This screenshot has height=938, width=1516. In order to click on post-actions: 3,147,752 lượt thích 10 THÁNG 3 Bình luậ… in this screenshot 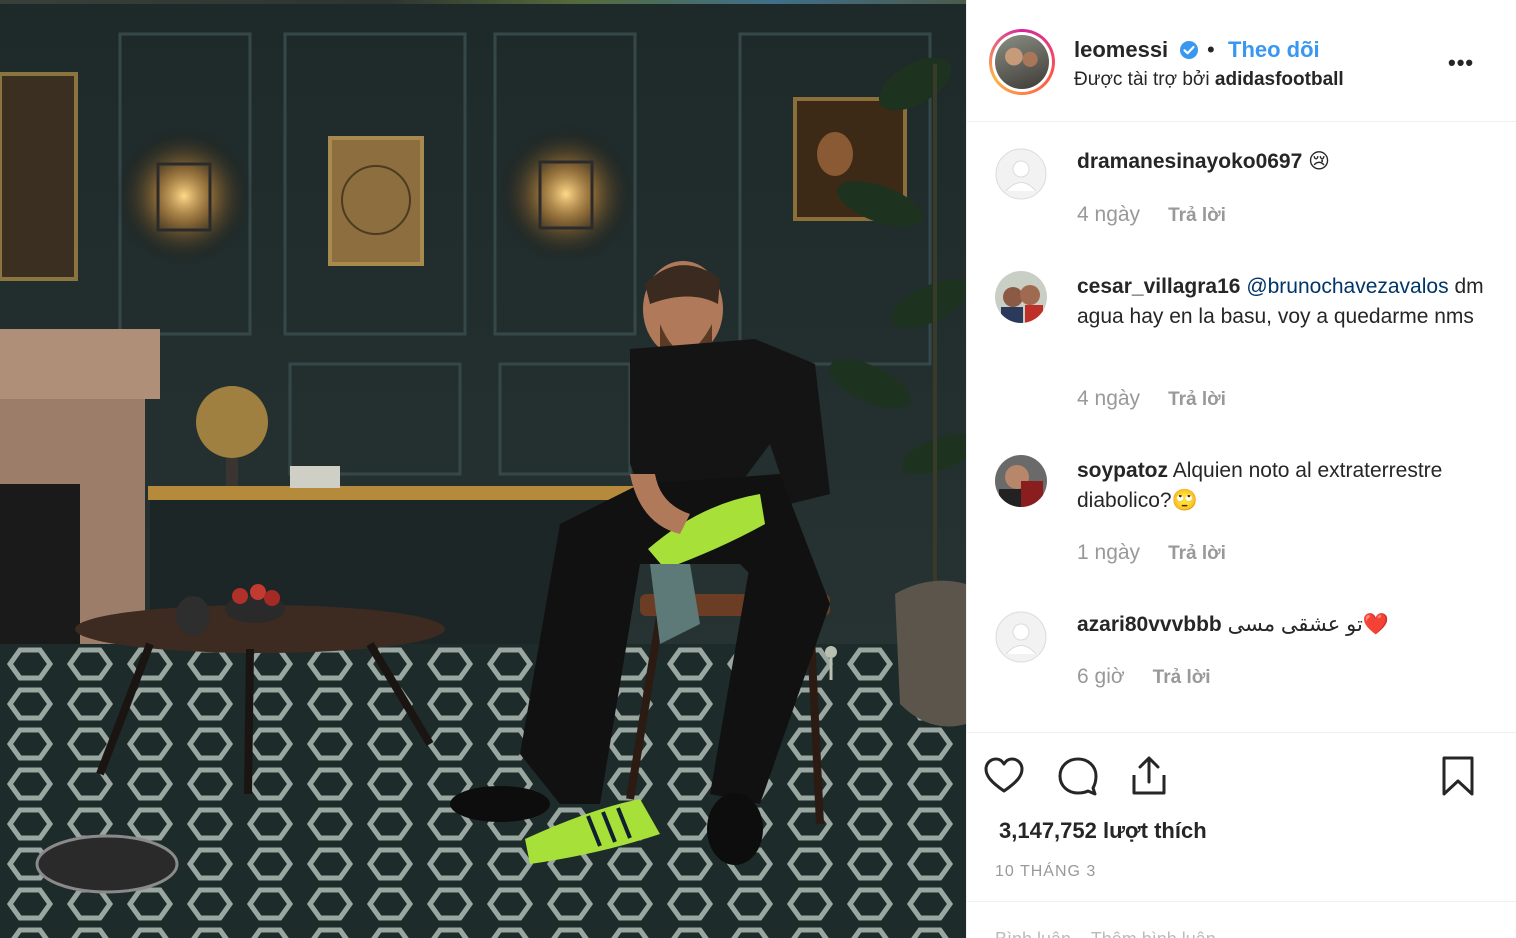, I will do `click(1241, 835)`.